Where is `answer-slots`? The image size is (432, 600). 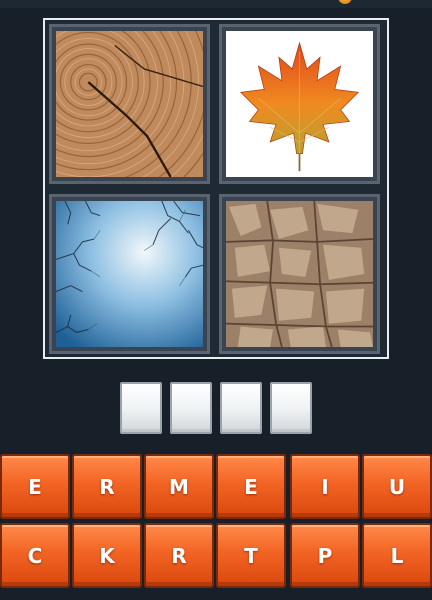 answer-slots is located at coordinates (217, 408).